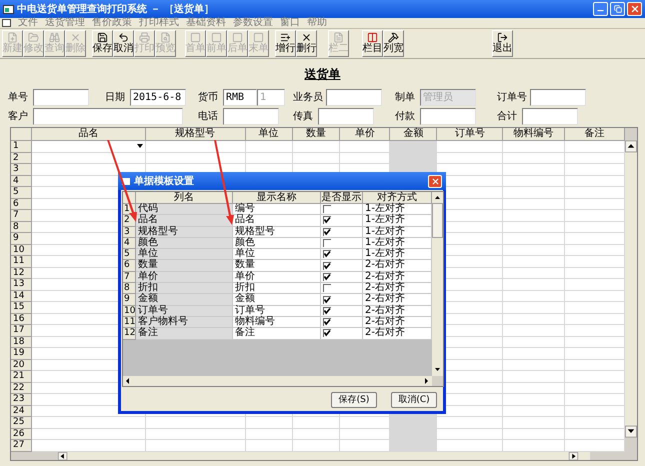 The height and width of the screenshot is (466, 645). What do you see at coordinates (115, 9) in the screenshot?
I see `window-title: 中电送货单管理查询打印系统 － ［送货单］` at bounding box center [115, 9].